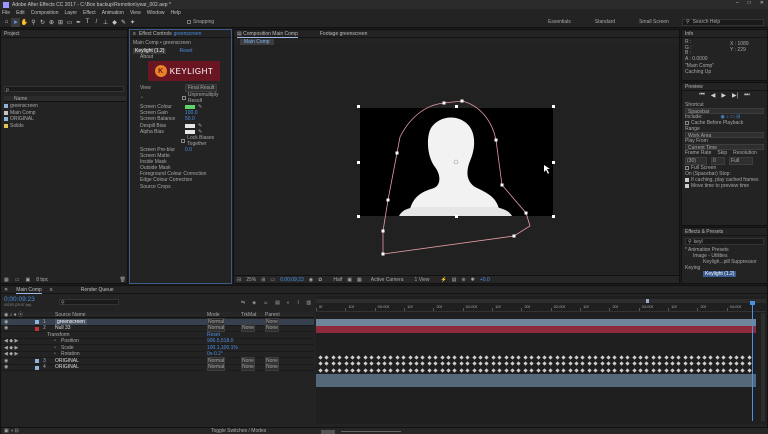 Image resolution: width=768 pixels, height=434 pixels. What do you see at coordinates (687, 167) in the screenshot?
I see `fullscreen-checkbox` at bounding box center [687, 167].